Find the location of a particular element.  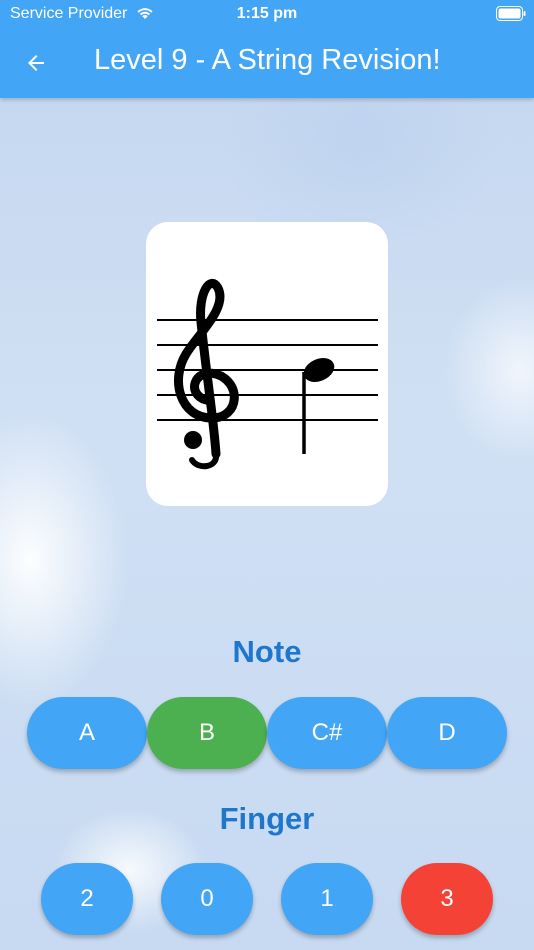

status-bar: Service Provider 1:15 pm is located at coordinates (267, 14).